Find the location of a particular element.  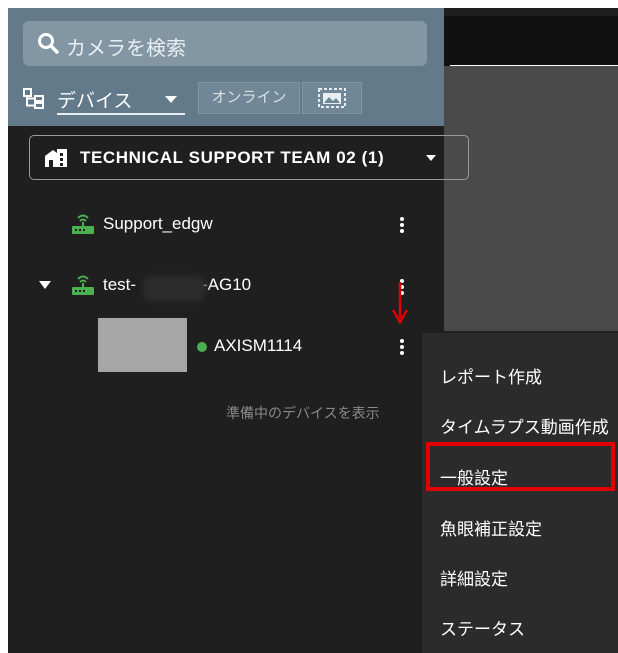

device-filter-row: デバイス オンライン is located at coordinates (233, 99).